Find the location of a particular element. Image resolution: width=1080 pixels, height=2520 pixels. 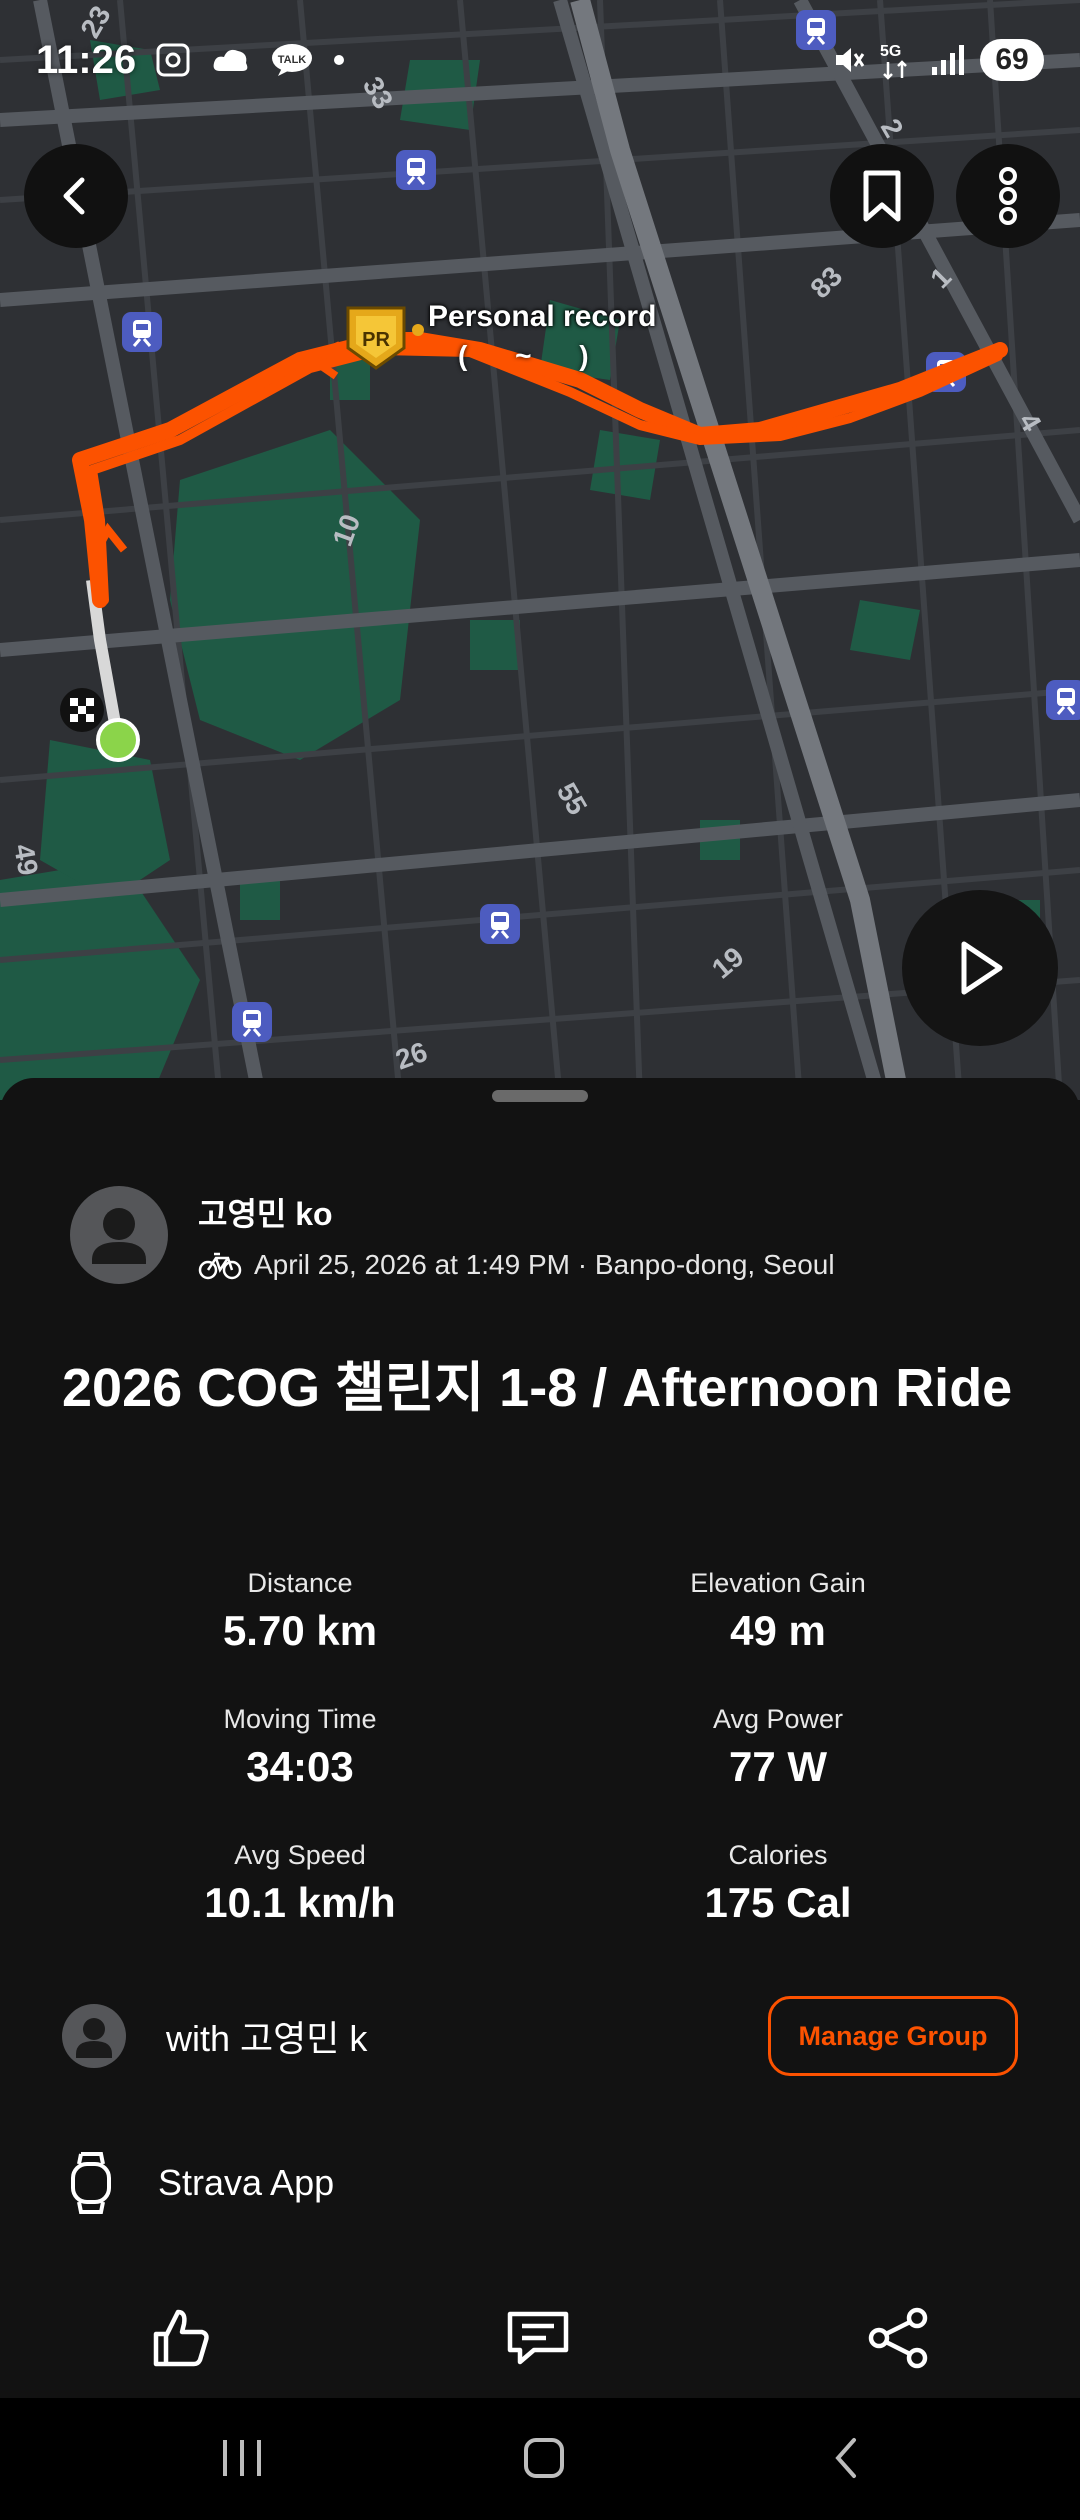

svg-text: 19 is located at coordinates (728, 963).